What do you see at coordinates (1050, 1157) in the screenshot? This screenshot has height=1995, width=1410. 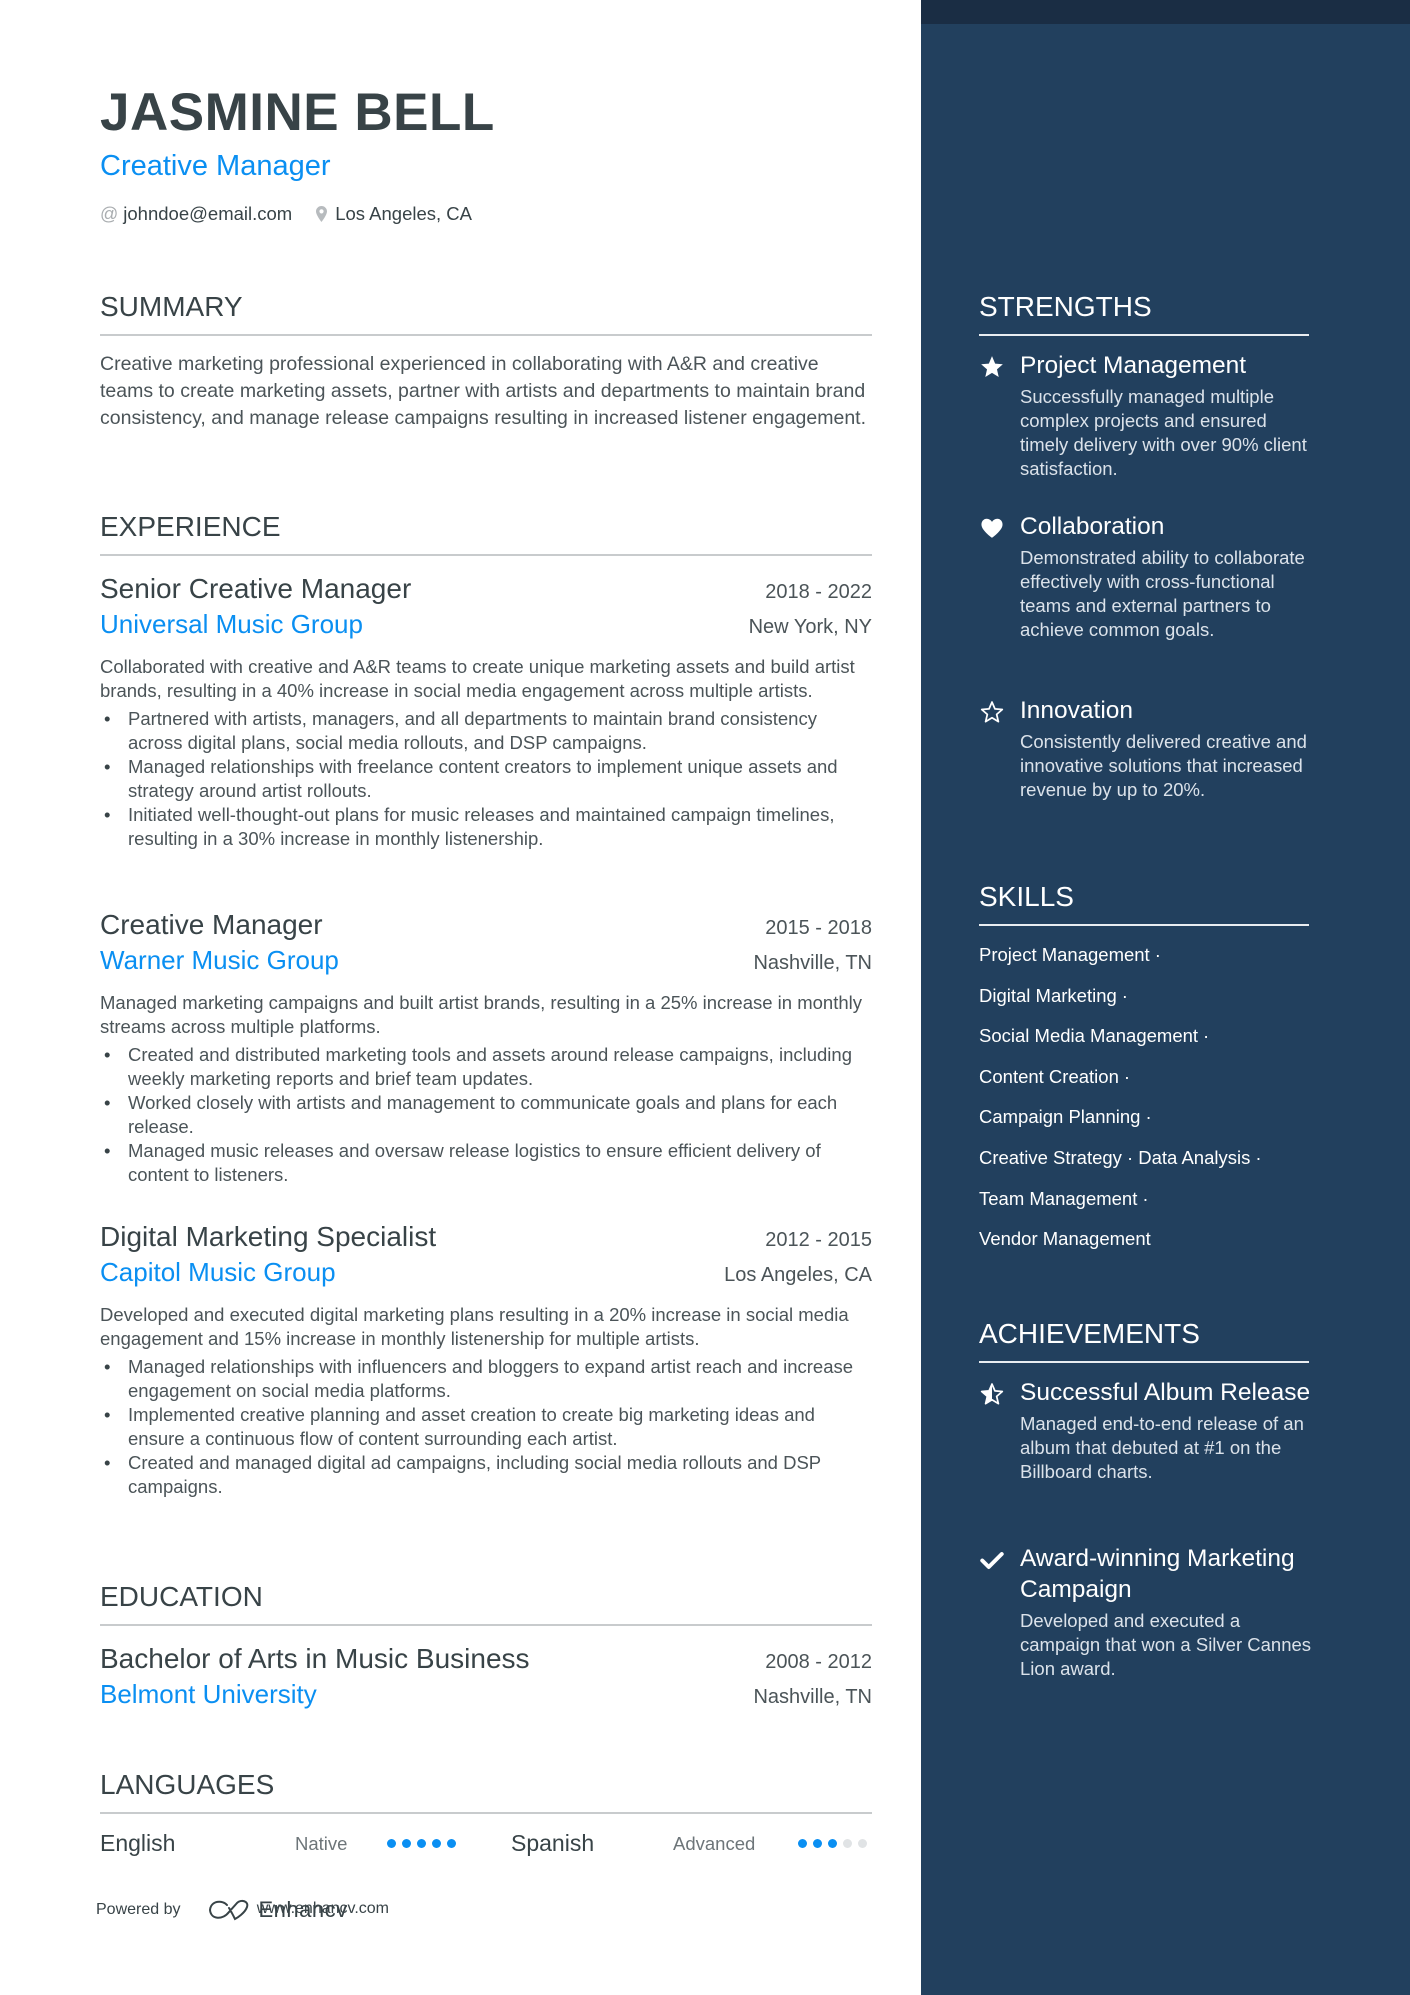 I see `skill-item: Creative Strategy` at bounding box center [1050, 1157].